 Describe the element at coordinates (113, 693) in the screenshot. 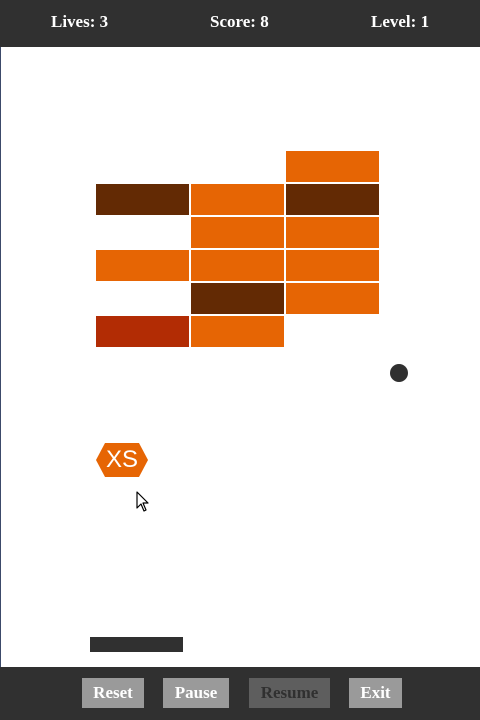

I see `reset-button: Reset` at that location.